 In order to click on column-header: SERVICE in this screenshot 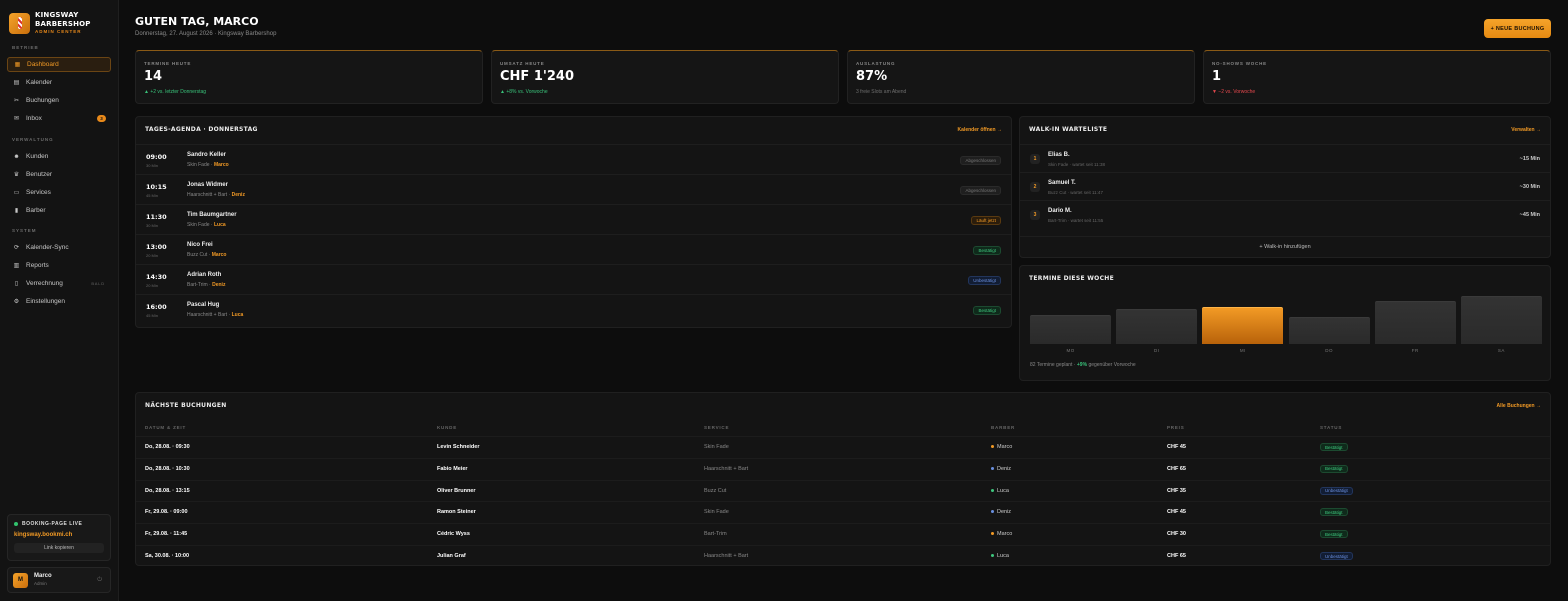, I will do `click(717, 427)`.